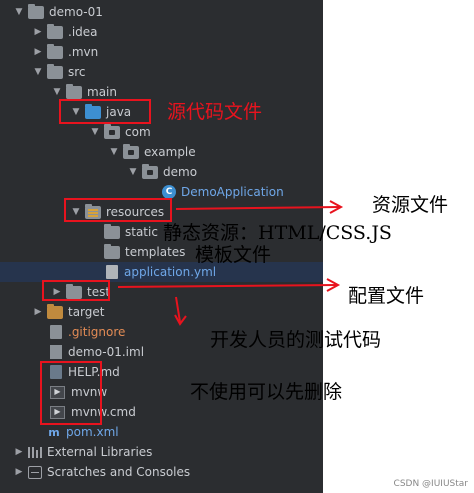 The image size is (474, 493). What do you see at coordinates (296, 340) in the screenshot?
I see `annotation-test-code: 开发人员的测试代码` at bounding box center [296, 340].